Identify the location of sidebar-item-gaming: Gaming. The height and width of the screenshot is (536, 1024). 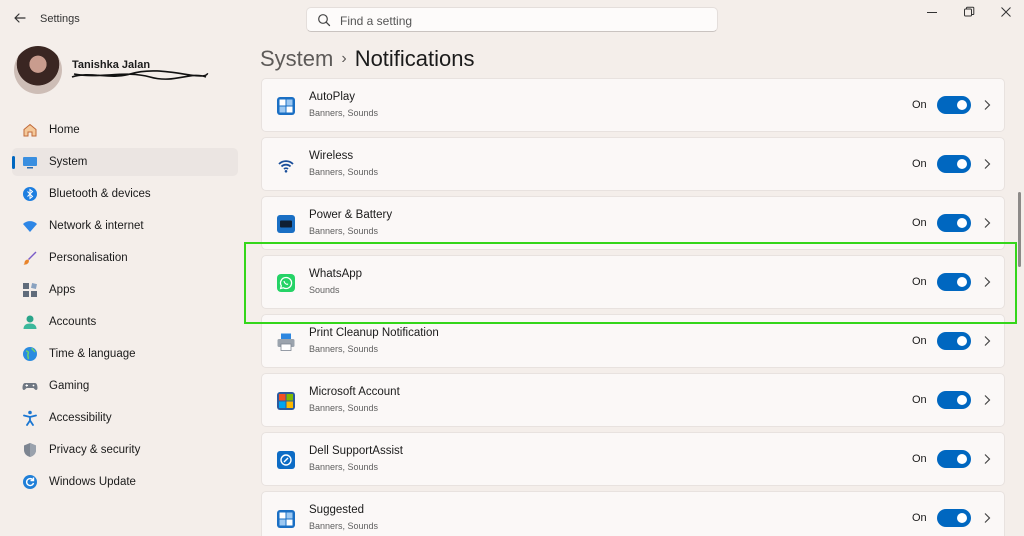
(125, 386).